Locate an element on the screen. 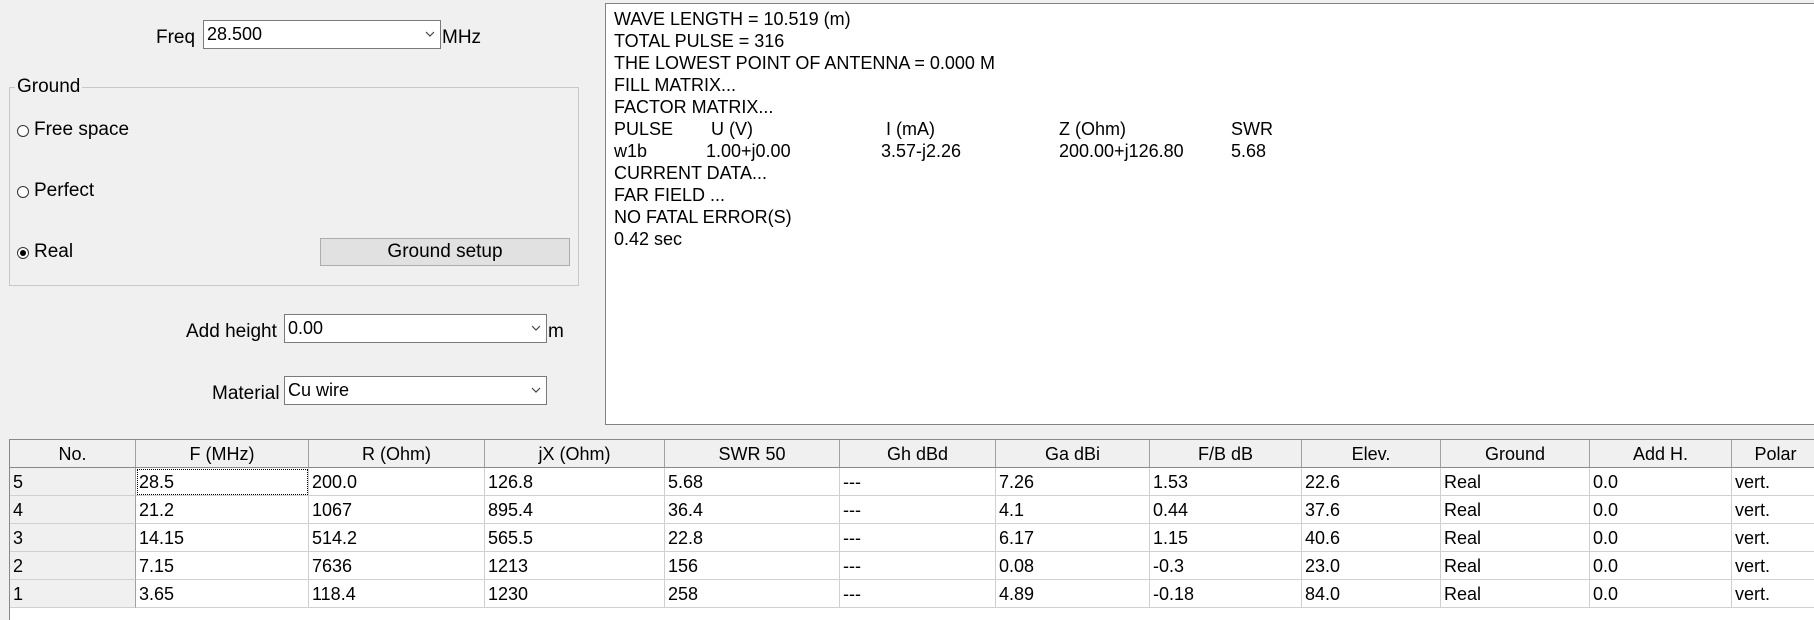 The image size is (1814, 620). column-header: Elev. is located at coordinates (1371, 454).